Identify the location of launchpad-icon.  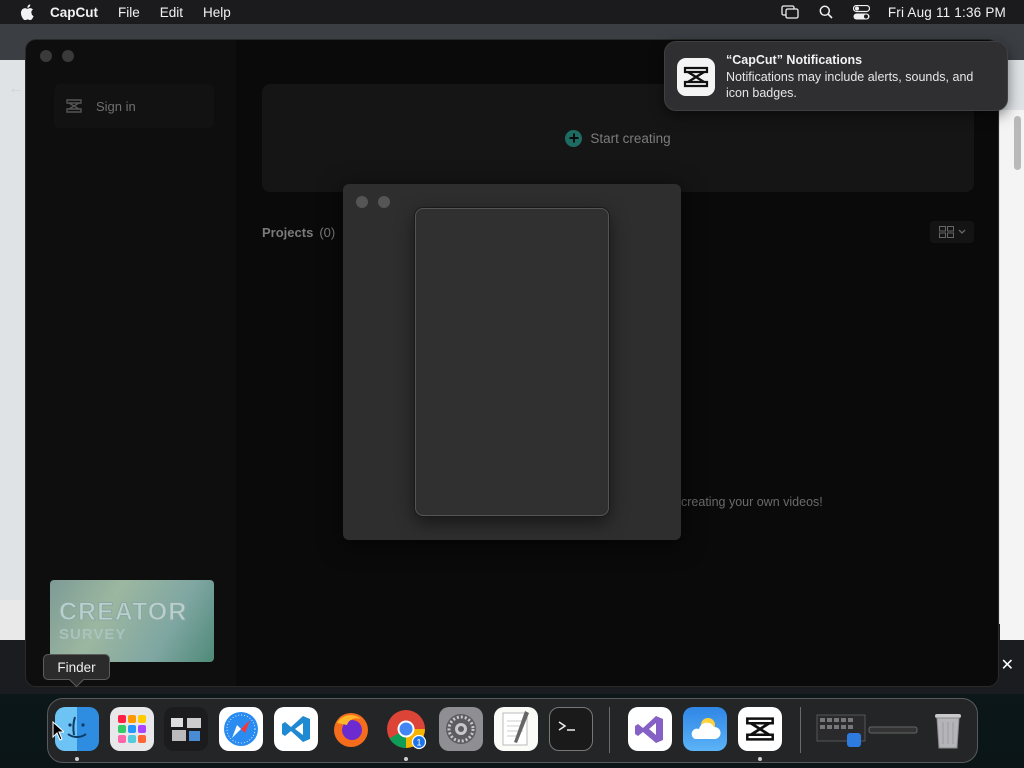
(132, 729).